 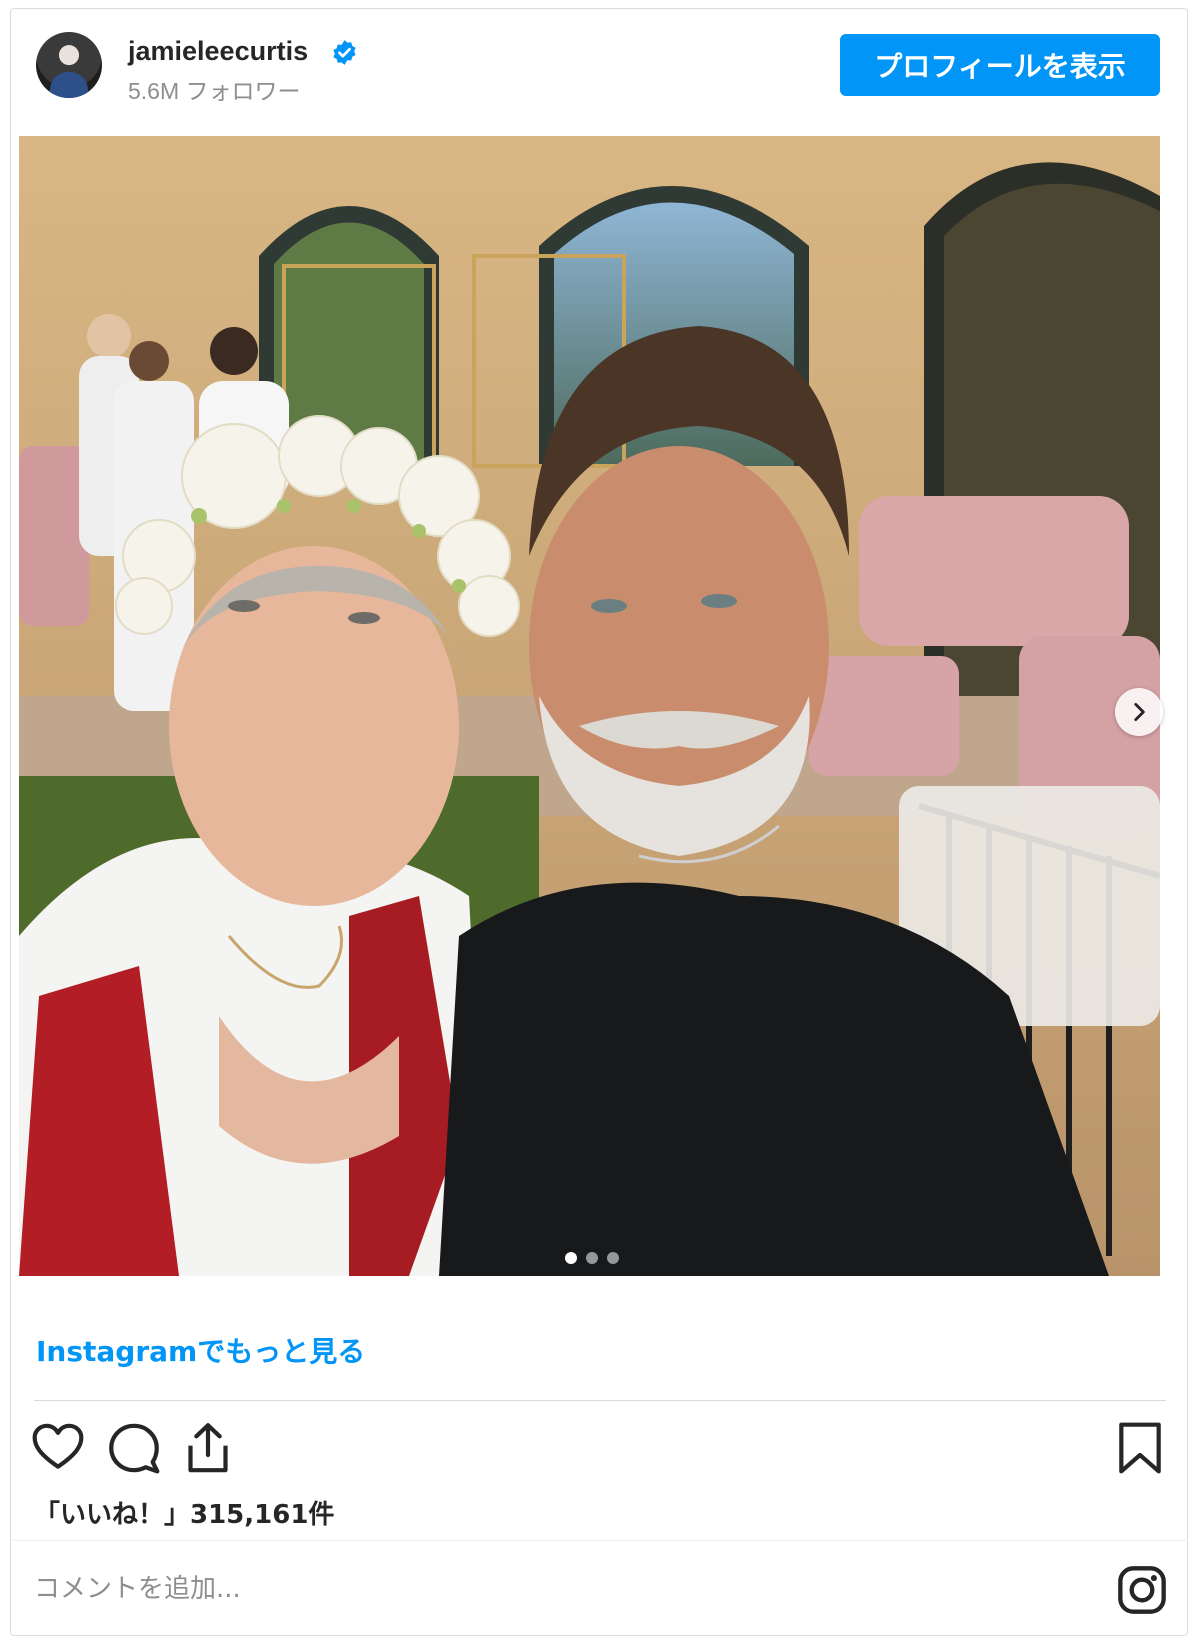 I want to click on comment-input, so click(x=524, y=1589).